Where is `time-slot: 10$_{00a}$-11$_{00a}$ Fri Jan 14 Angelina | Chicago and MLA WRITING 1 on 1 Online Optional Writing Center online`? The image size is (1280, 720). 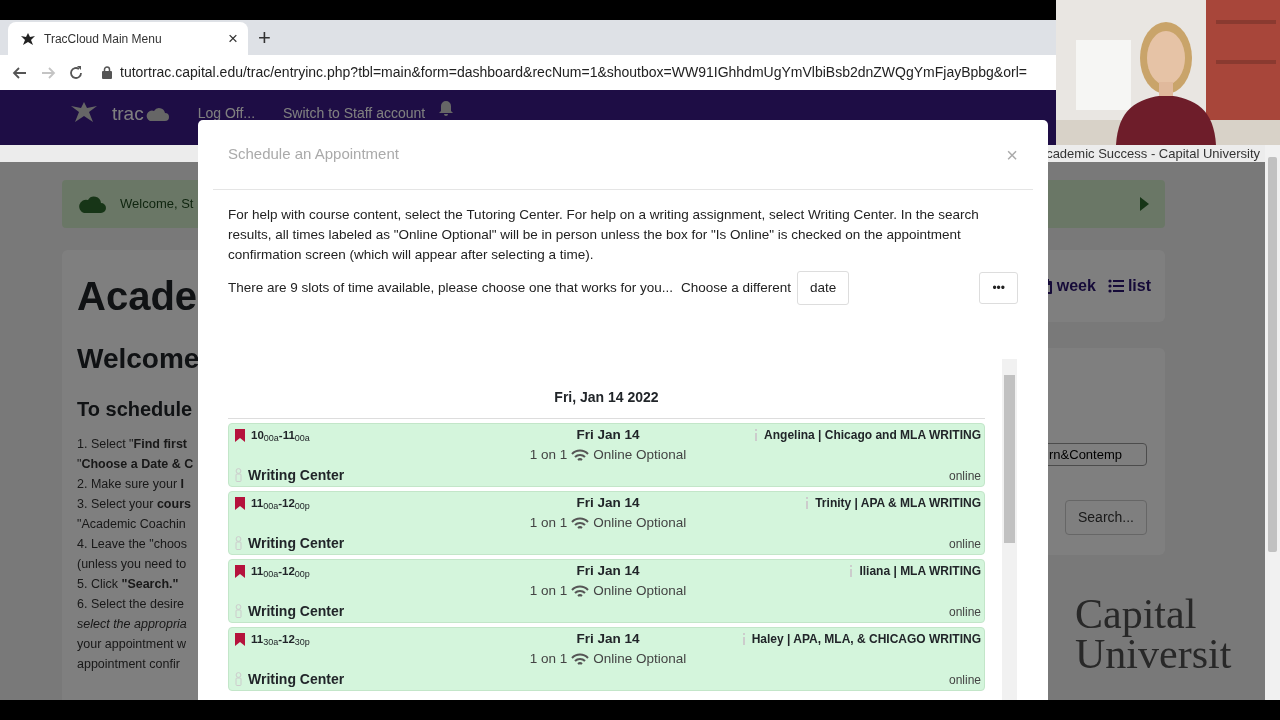
time-slot: 10$_{00a}$-11$_{00a}$ Fri Jan 14 Angelina | Chicago and MLA WRITING 1 on 1 Online Optional Writing Center online is located at coordinates (606, 455).